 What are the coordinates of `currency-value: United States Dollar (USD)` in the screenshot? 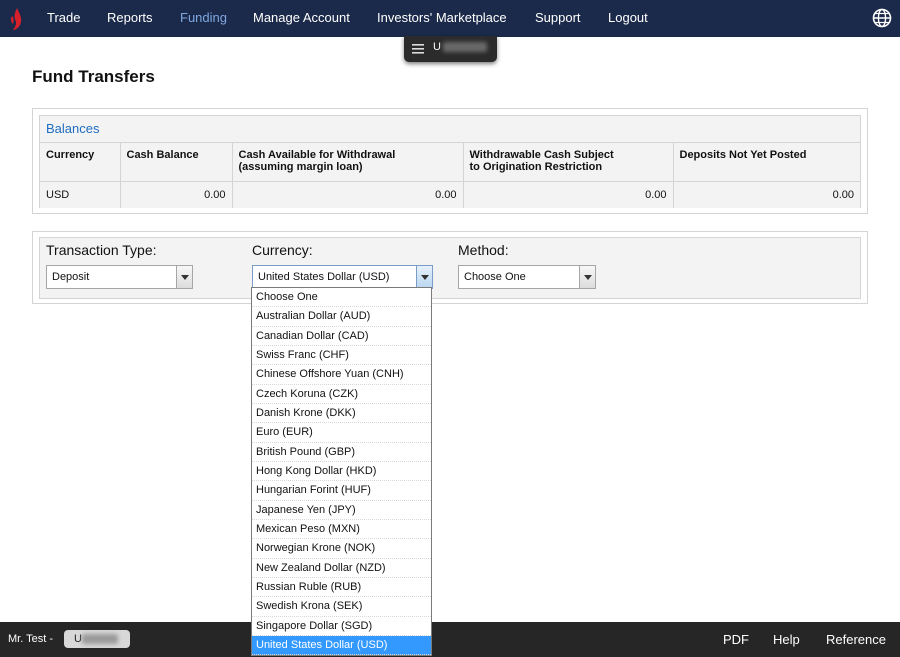 It's located at (324, 277).